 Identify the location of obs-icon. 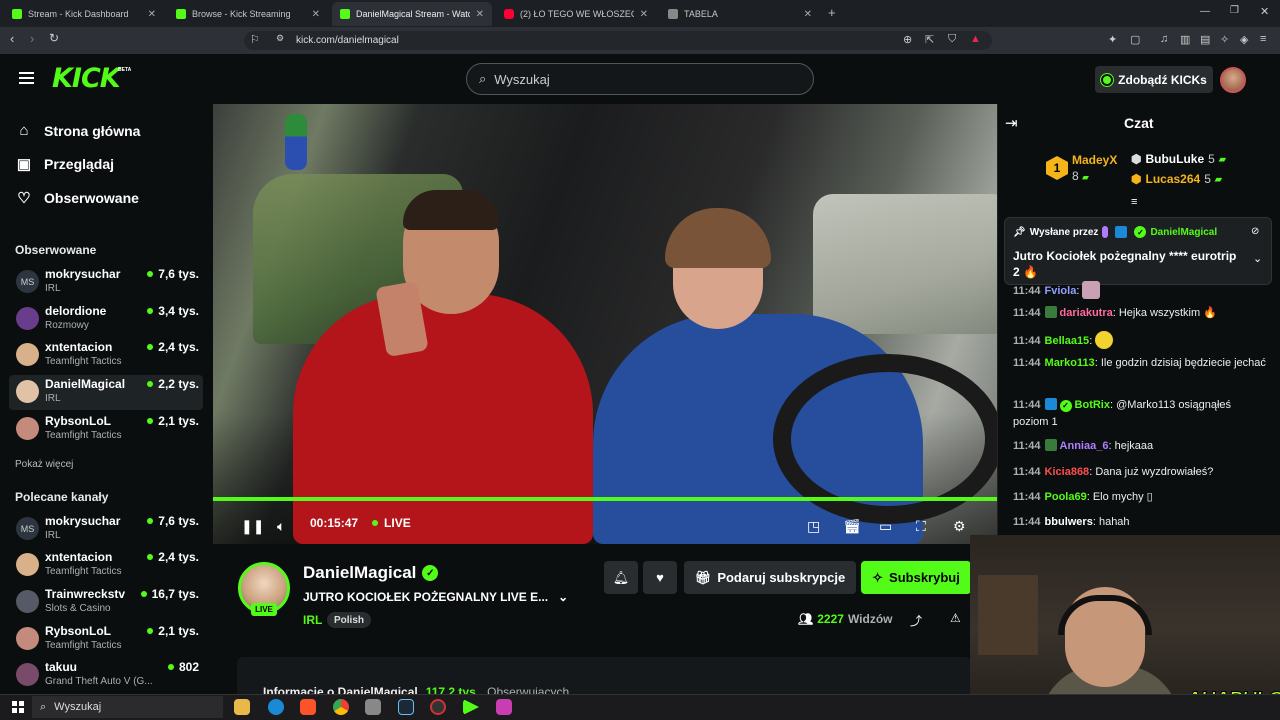
(438, 707).